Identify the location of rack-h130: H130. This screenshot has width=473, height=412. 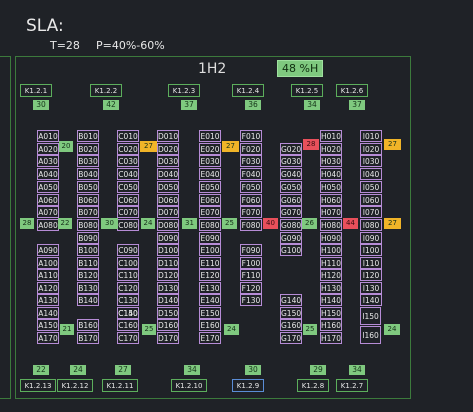
(331, 288).